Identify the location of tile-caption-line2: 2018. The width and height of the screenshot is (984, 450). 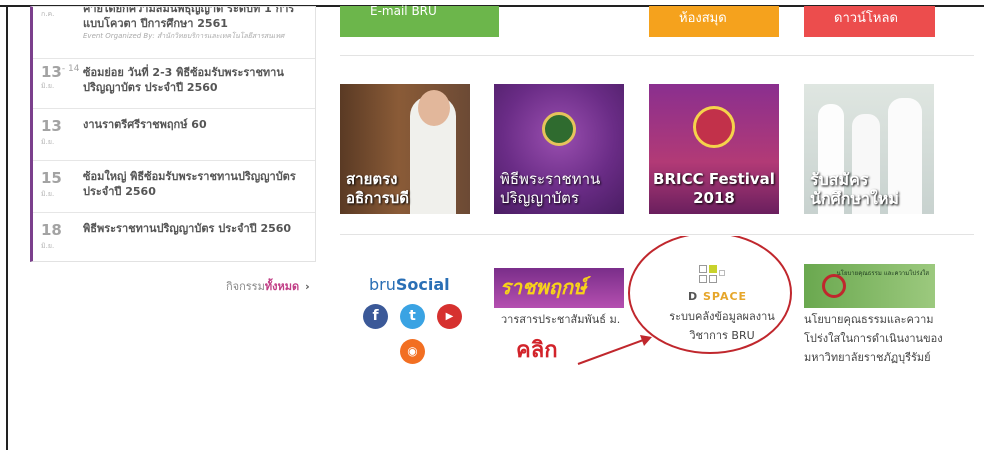
(714, 198).